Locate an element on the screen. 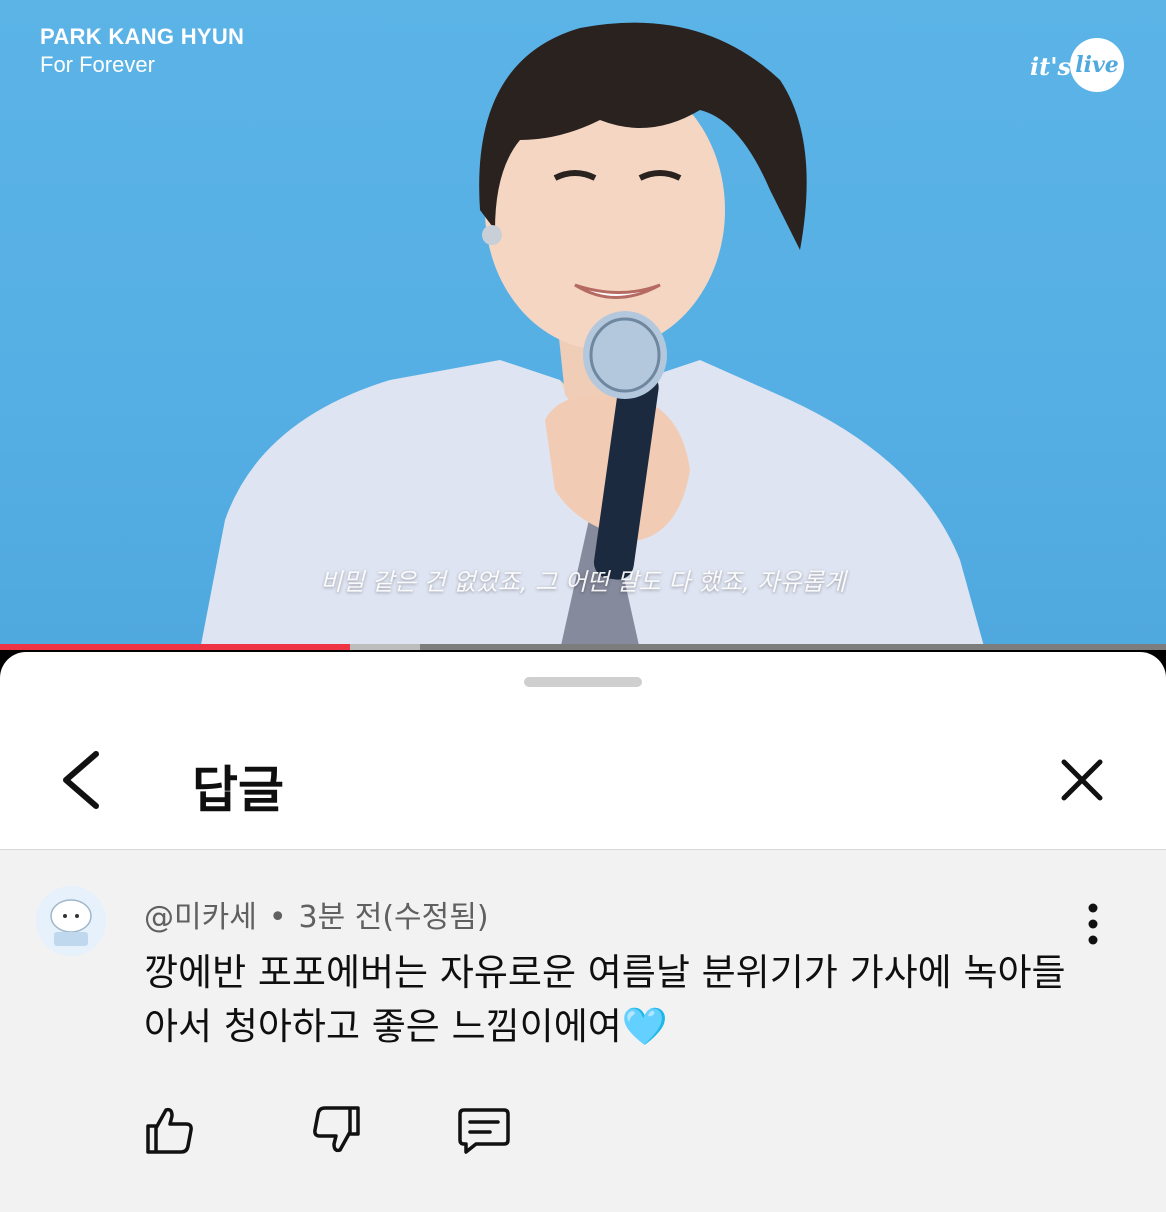  close-button is located at coordinates (1082, 780).